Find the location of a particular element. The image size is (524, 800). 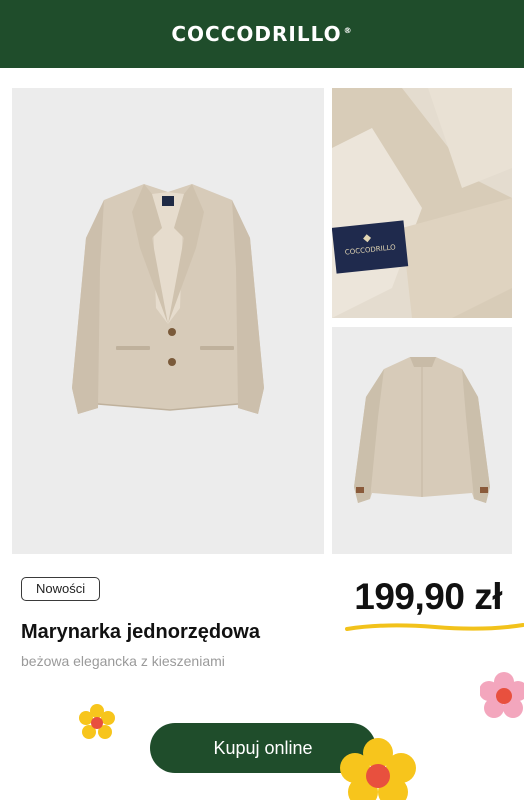

brand-logo: COCCODRILLO ® is located at coordinates (261, 34).